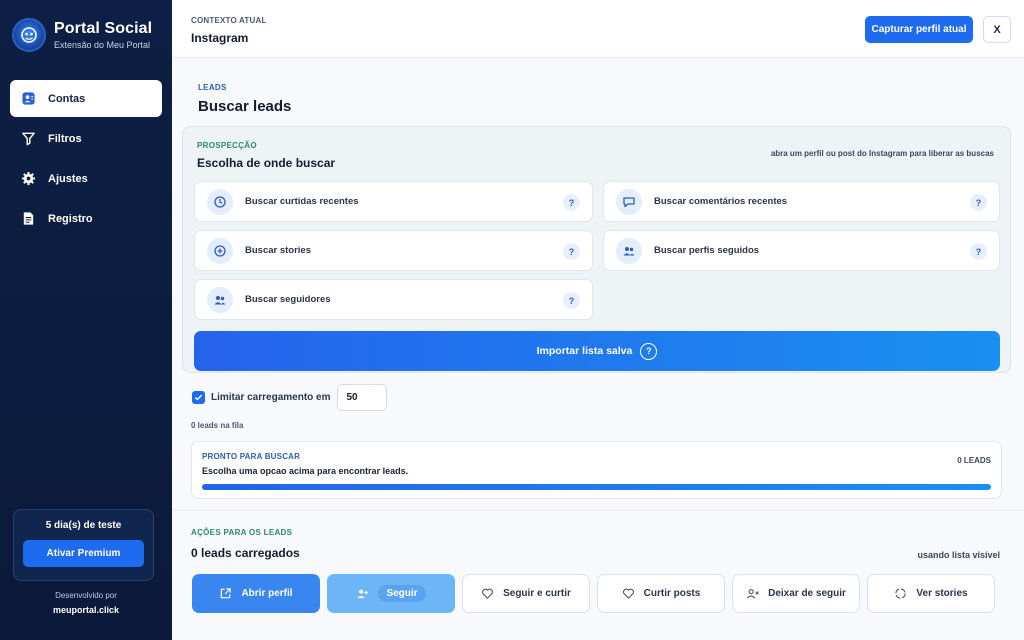  I want to click on contacts-icon, so click(28, 99).